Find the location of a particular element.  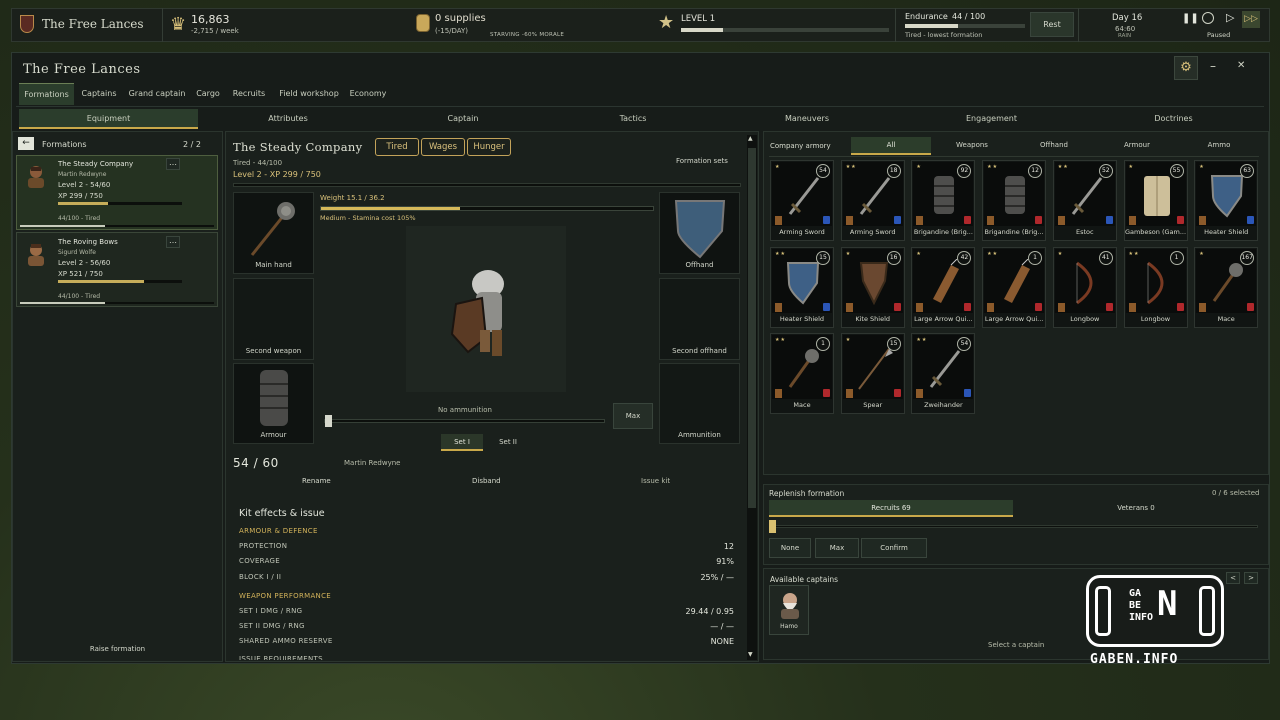

settings-gear-icon: ⚙ is located at coordinates (1186, 68).